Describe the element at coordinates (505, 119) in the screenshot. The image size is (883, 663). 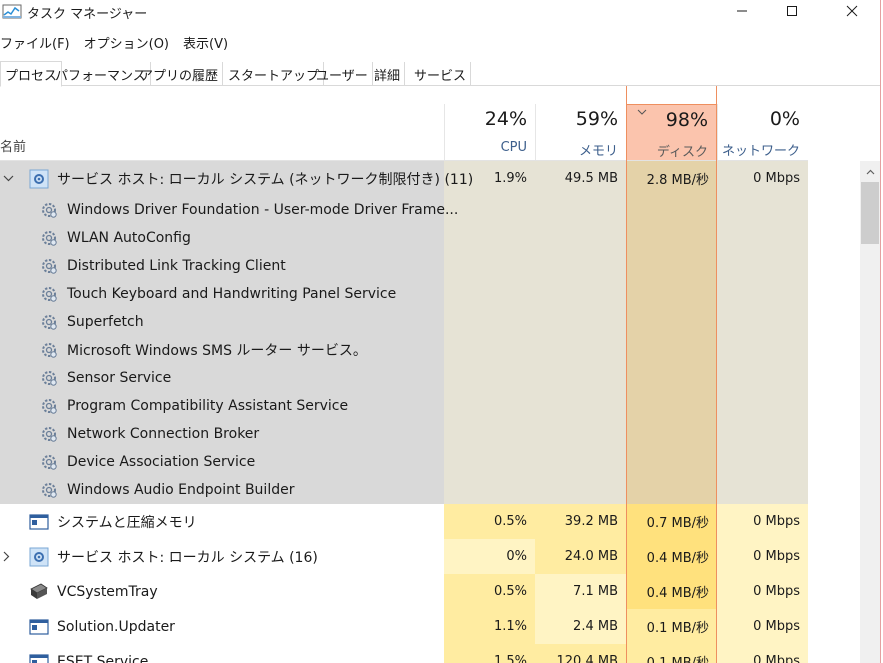
I see `cpu-percent: 24%` at that location.